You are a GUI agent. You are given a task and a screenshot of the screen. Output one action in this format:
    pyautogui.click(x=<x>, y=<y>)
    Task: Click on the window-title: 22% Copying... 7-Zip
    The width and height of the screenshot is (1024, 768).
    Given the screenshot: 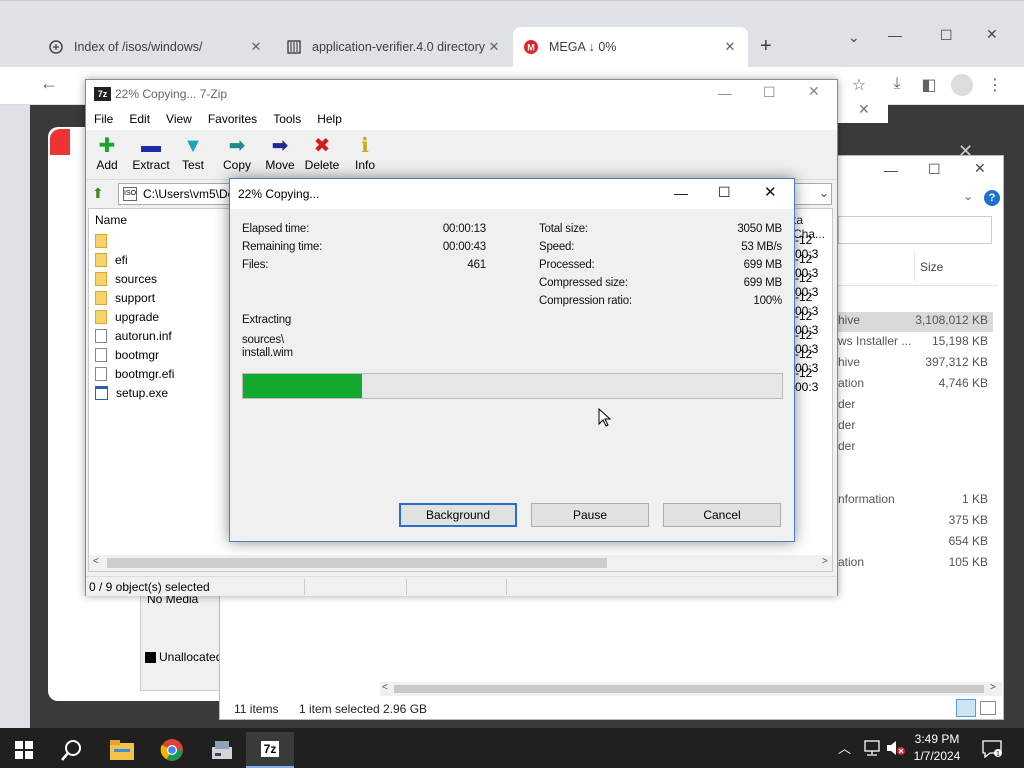 What is the action you would take?
    pyautogui.click(x=171, y=94)
    